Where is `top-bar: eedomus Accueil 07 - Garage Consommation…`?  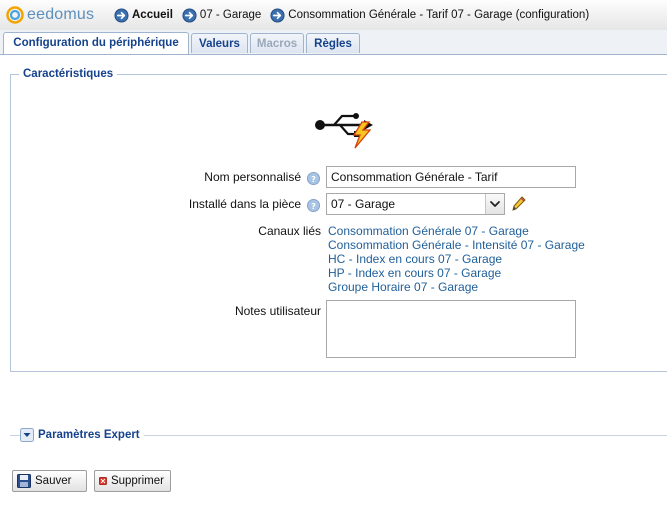 top-bar: eedomus Accueil 07 - Garage Consommation… is located at coordinates (333, 15).